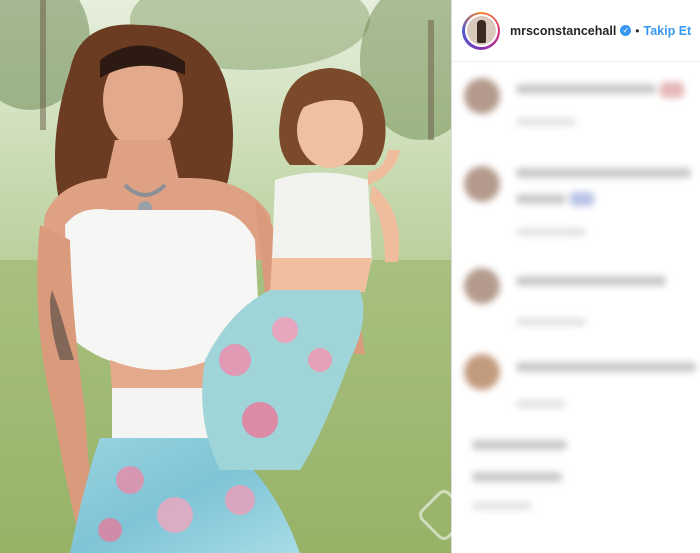 The width and height of the screenshot is (700, 553). Describe the element at coordinates (668, 31) in the screenshot. I see `follow-button: Takip Et` at that location.